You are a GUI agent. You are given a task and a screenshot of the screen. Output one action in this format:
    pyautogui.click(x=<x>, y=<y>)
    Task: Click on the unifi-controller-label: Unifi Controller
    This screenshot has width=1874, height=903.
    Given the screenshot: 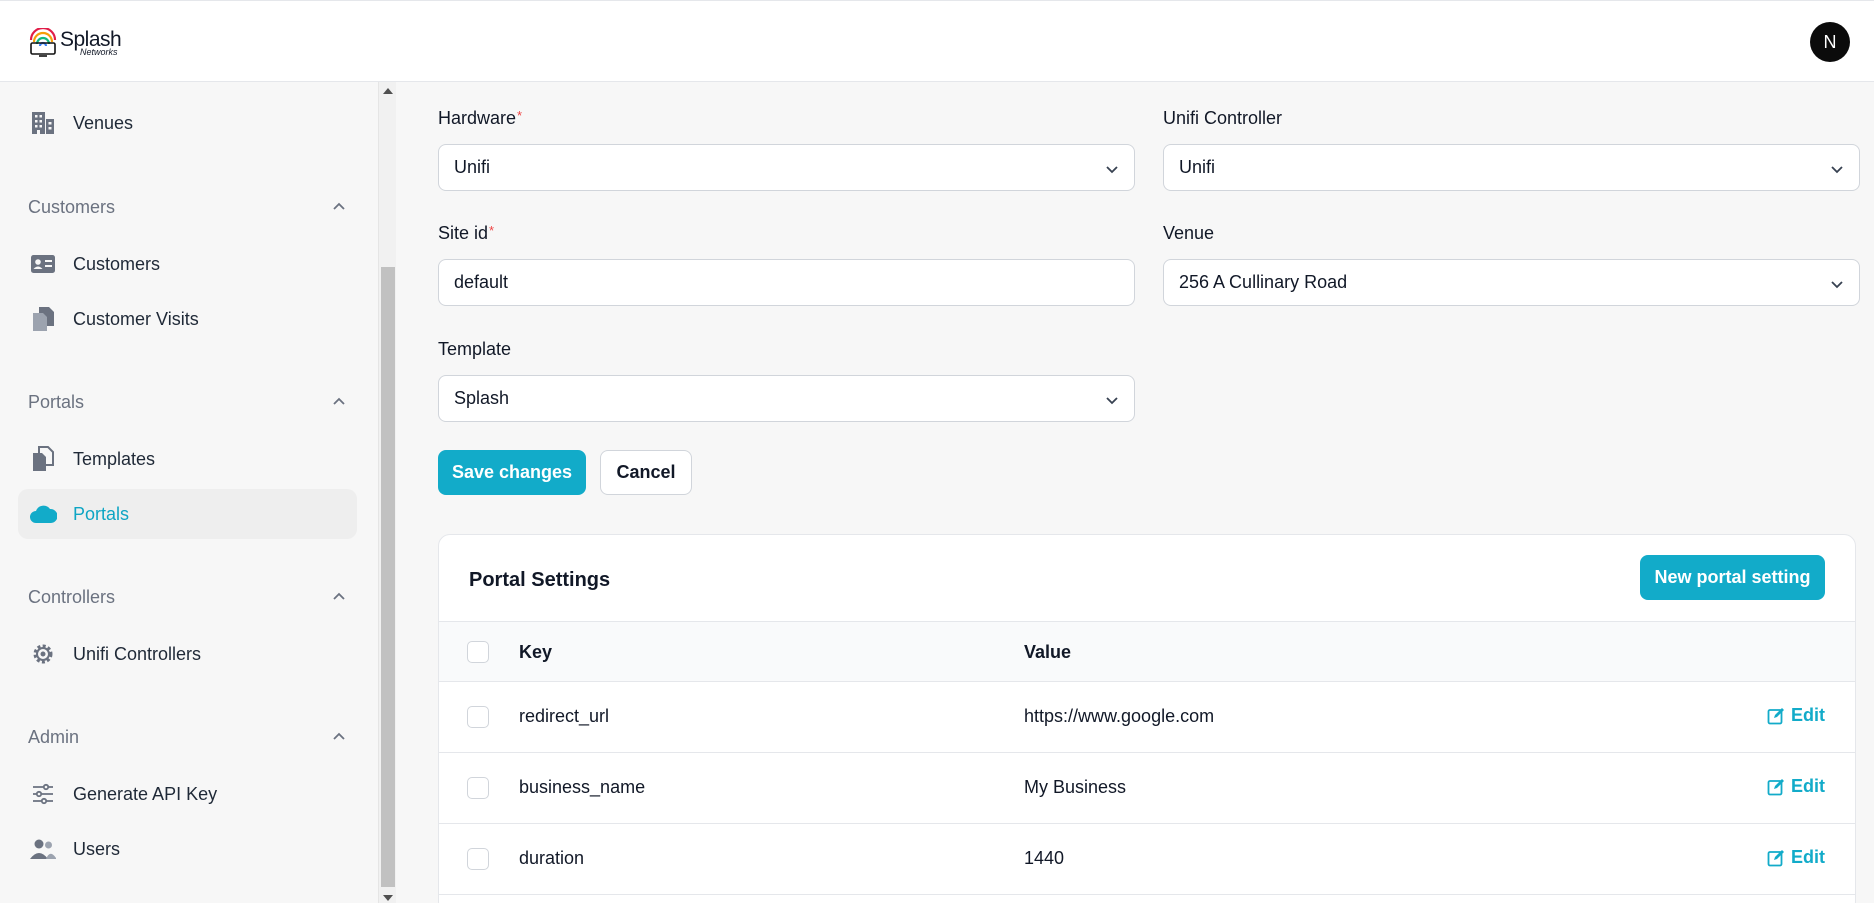 What is the action you would take?
    pyautogui.click(x=1223, y=118)
    